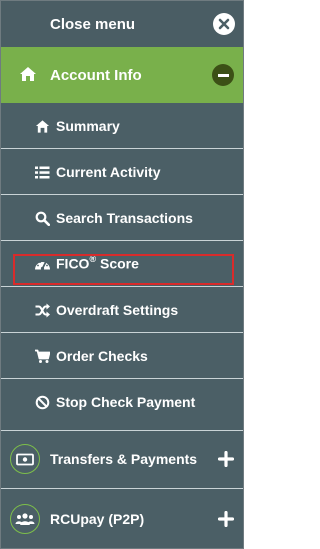  I want to click on shuffle-icon, so click(42, 310).